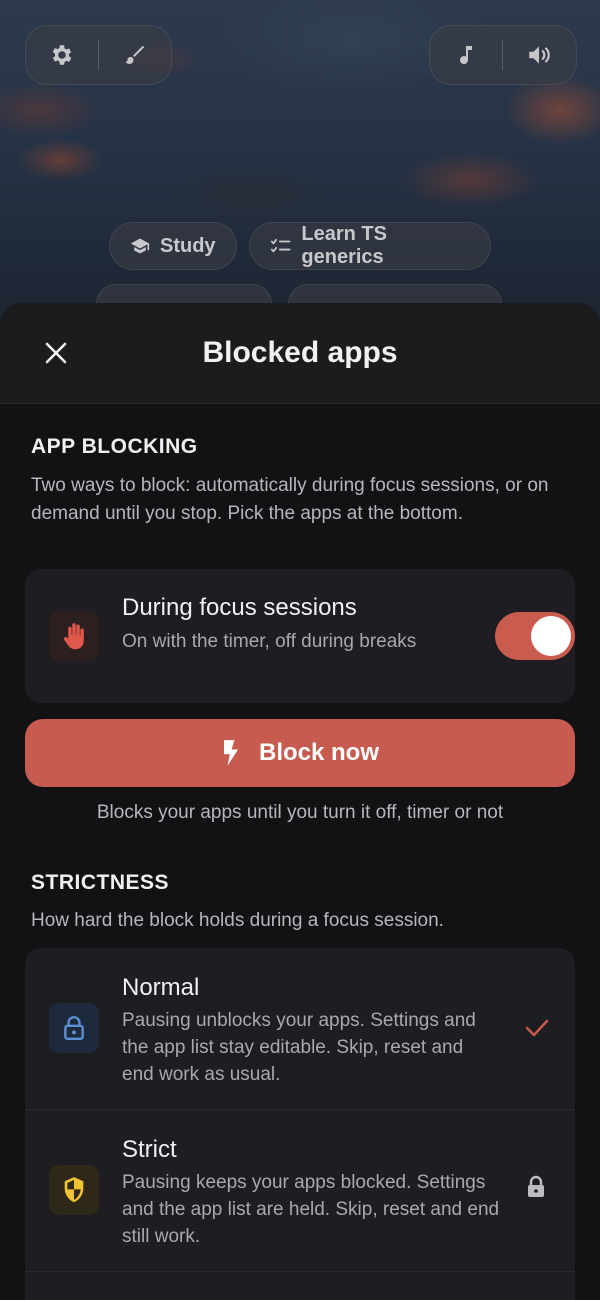 Image resolution: width=600 pixels, height=1300 pixels. I want to click on strictness-heading: STRICTNESS, so click(100, 882).